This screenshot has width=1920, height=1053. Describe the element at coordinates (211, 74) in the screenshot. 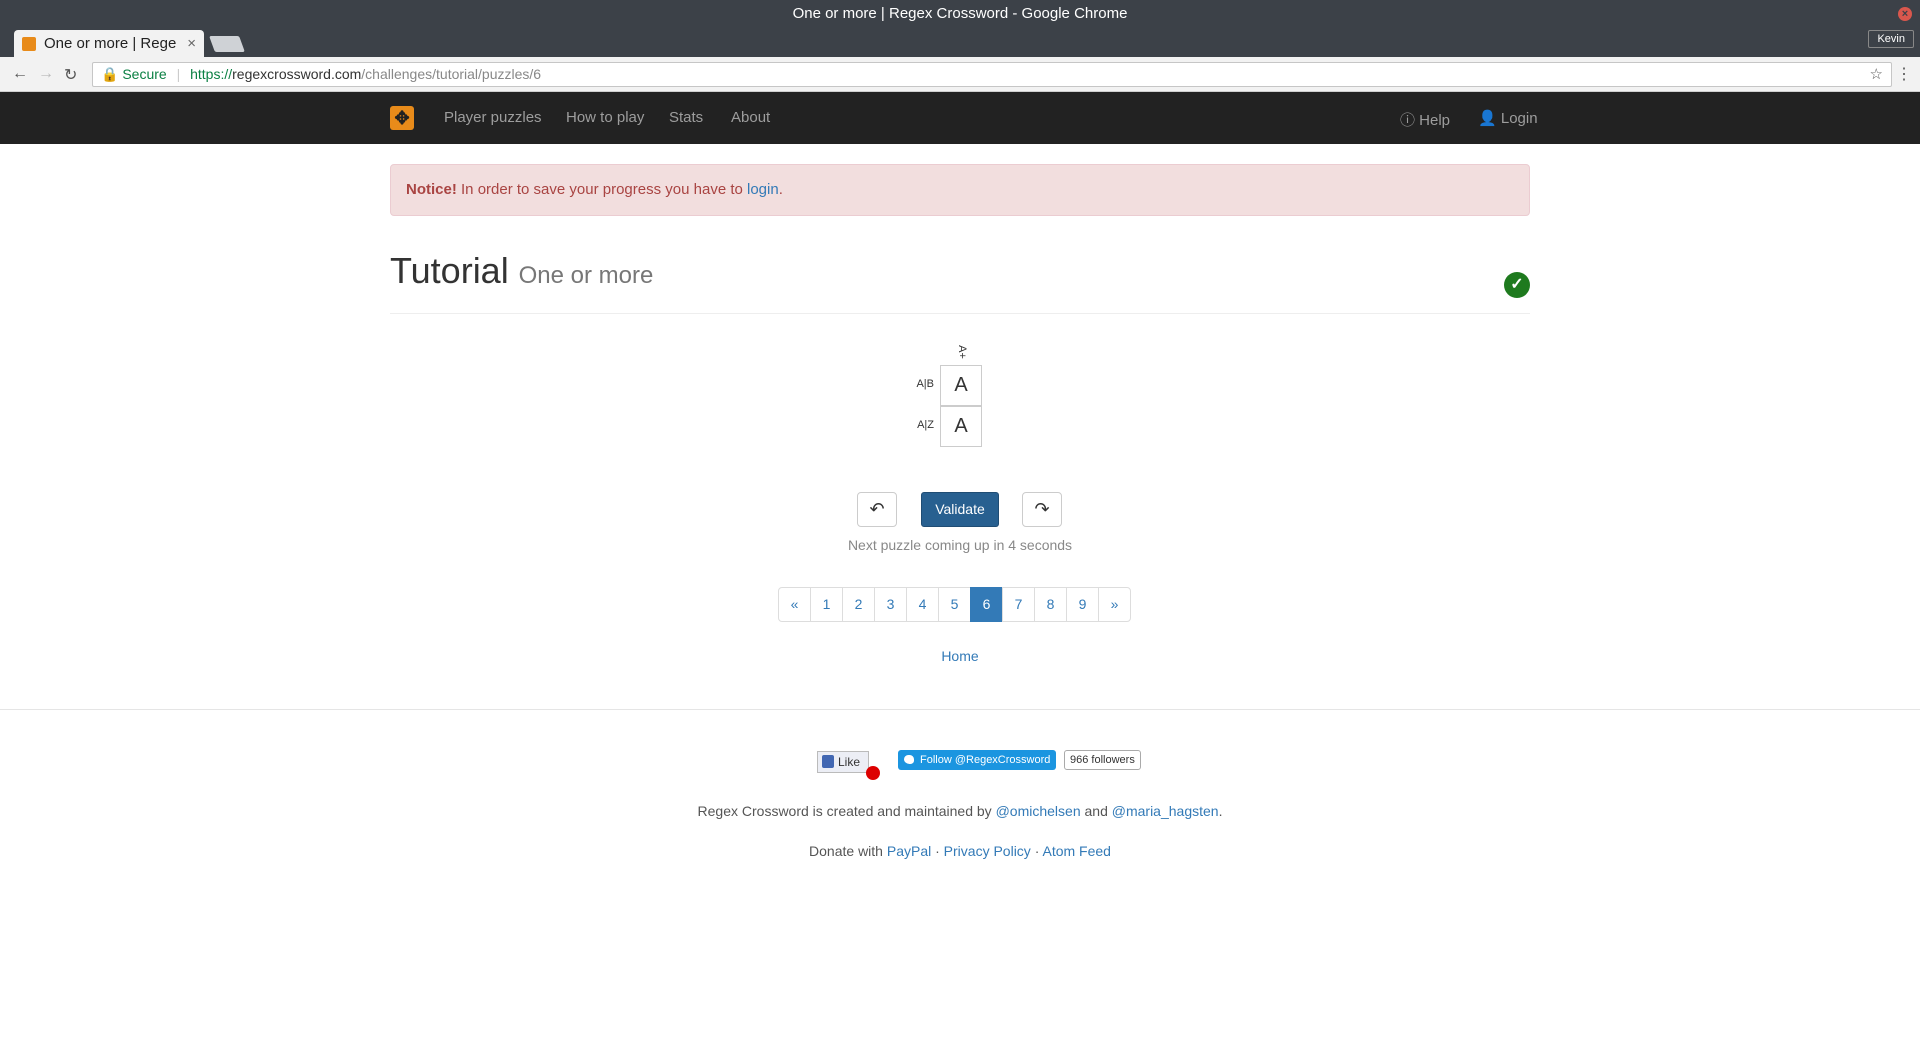

I see `url-scheme: https://` at that location.